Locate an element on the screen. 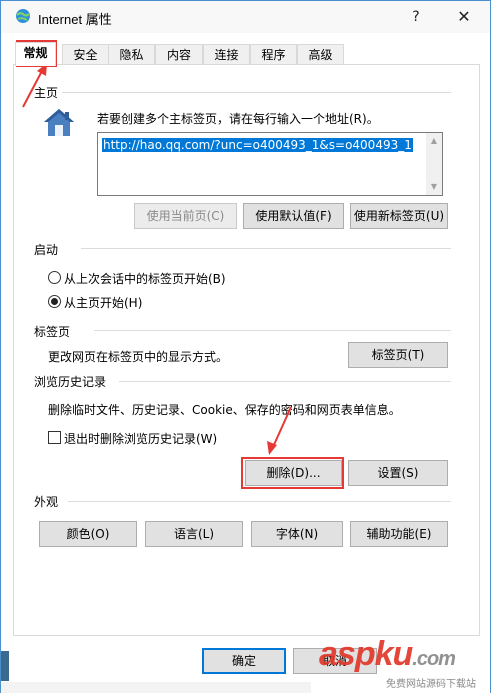  colors-button: 颜色(O) is located at coordinates (88, 534).